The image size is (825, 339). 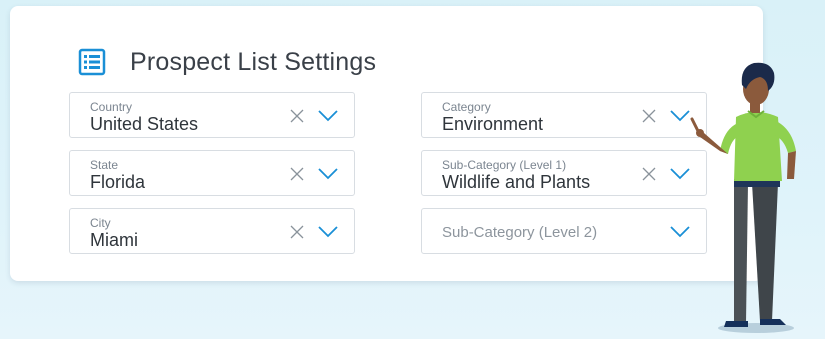 I want to click on state-value: Florida, so click(x=118, y=182).